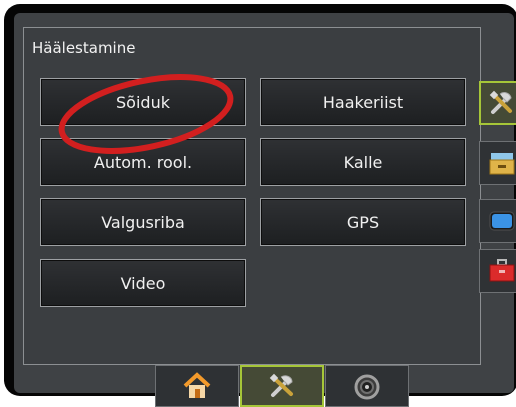  Describe the element at coordinates (83, 48) in the screenshot. I see `panel-title: Häälestamine` at that location.